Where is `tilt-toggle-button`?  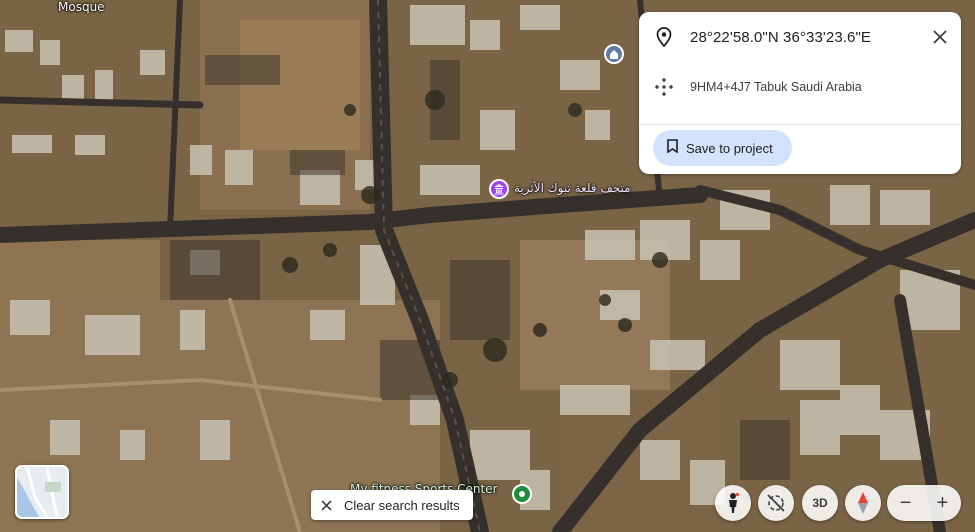
tilt-toggle-button is located at coordinates (776, 503).